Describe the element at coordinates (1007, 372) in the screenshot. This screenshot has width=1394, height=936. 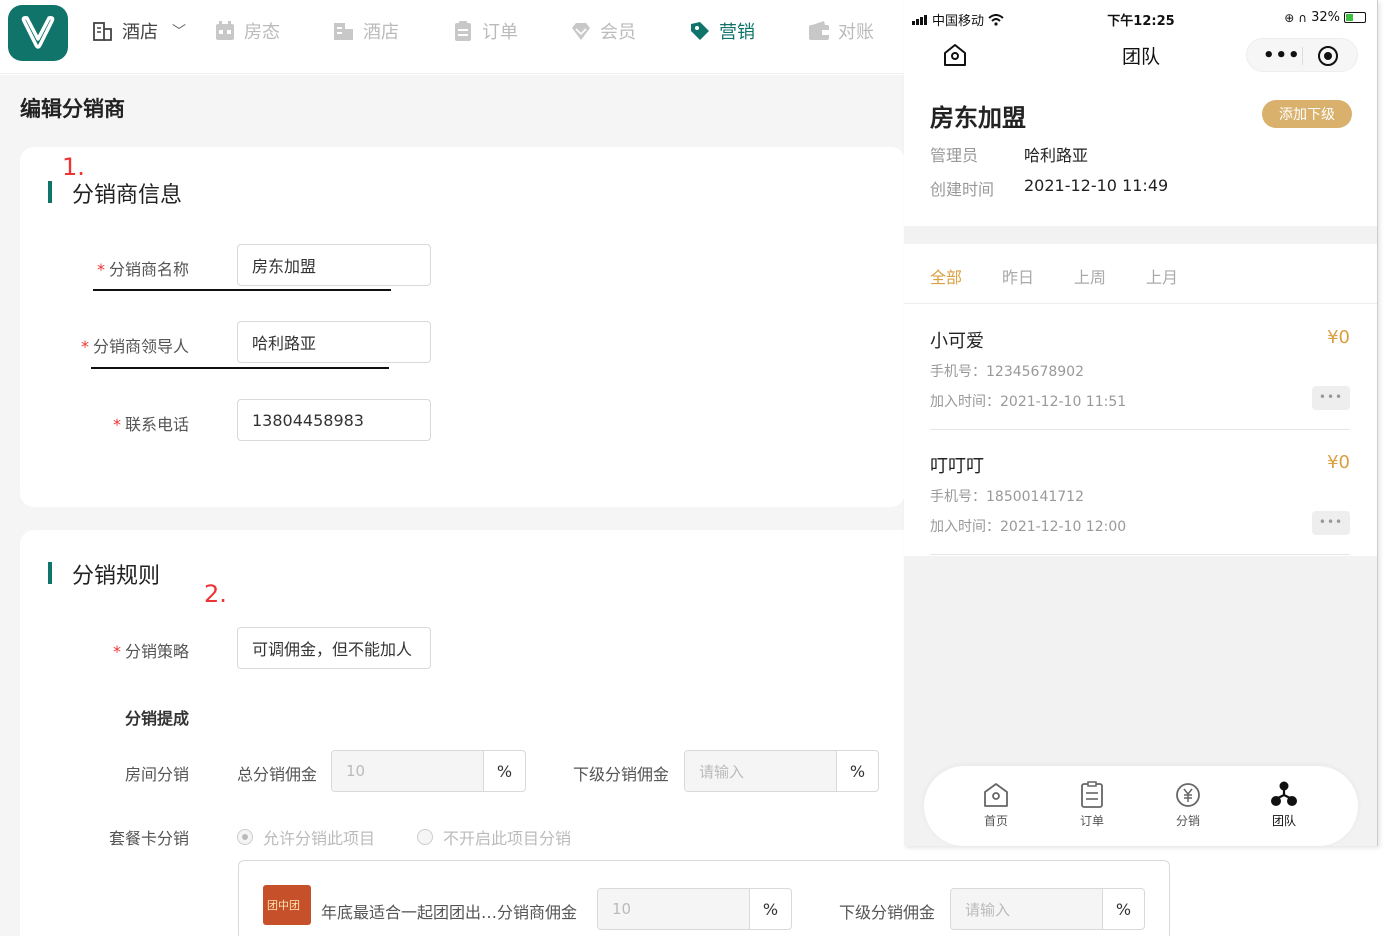
I see `member-phone: 手机号：12345678902` at that location.